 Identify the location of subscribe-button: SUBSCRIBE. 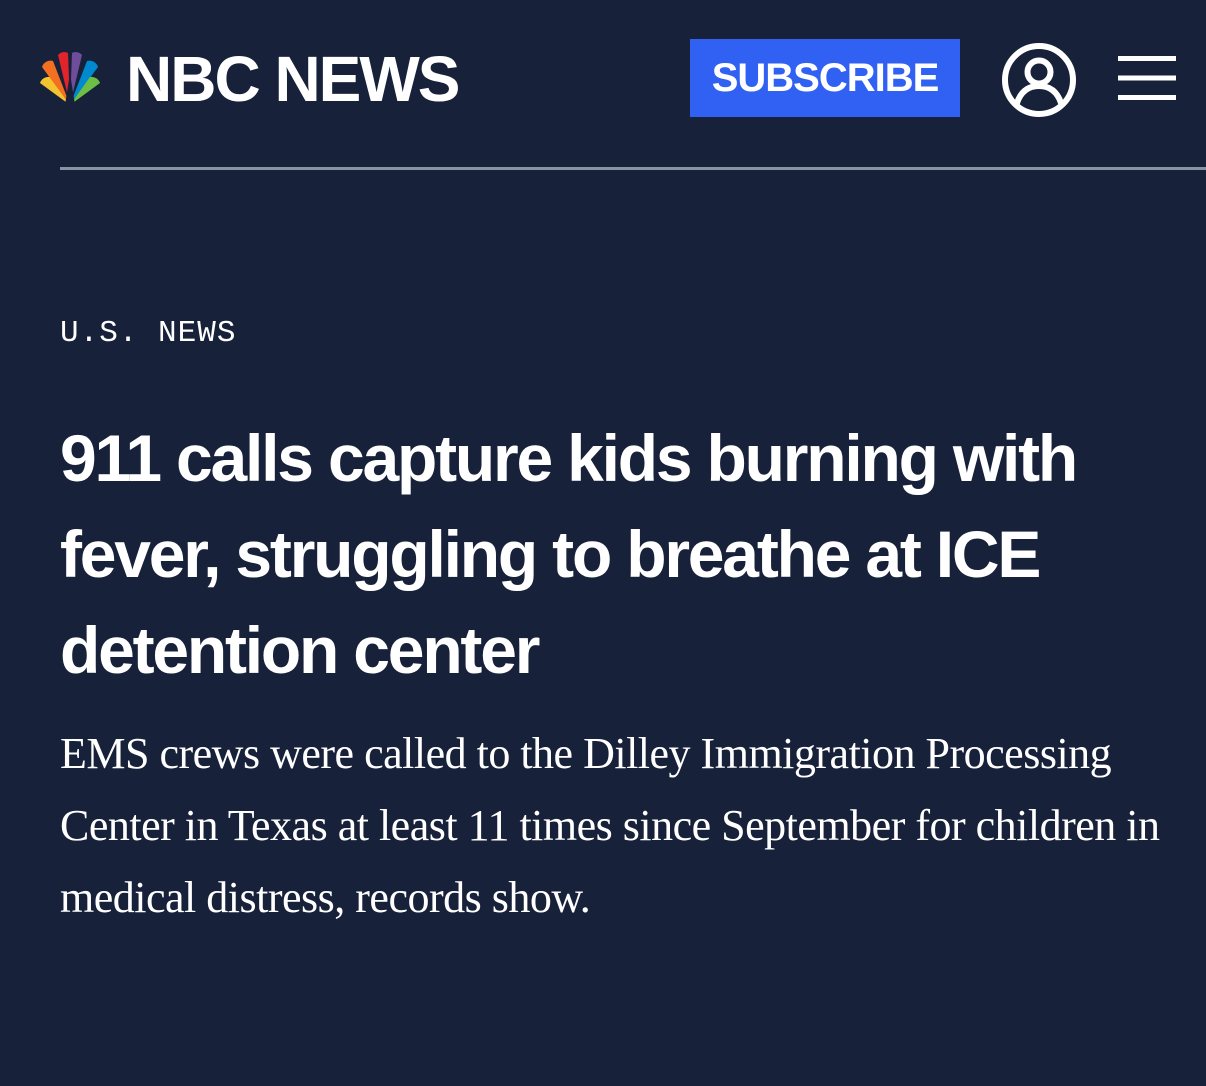
(825, 78).